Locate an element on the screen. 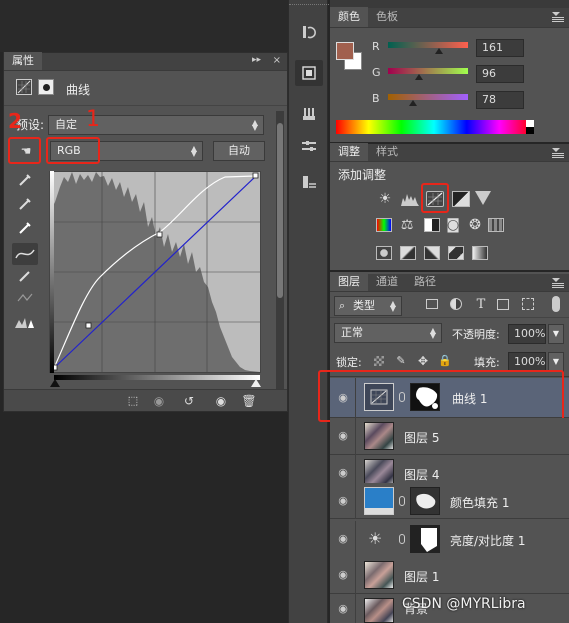 The width and height of the screenshot is (569, 623). color-balance-icon: ⚖ is located at coordinates (407, 225).